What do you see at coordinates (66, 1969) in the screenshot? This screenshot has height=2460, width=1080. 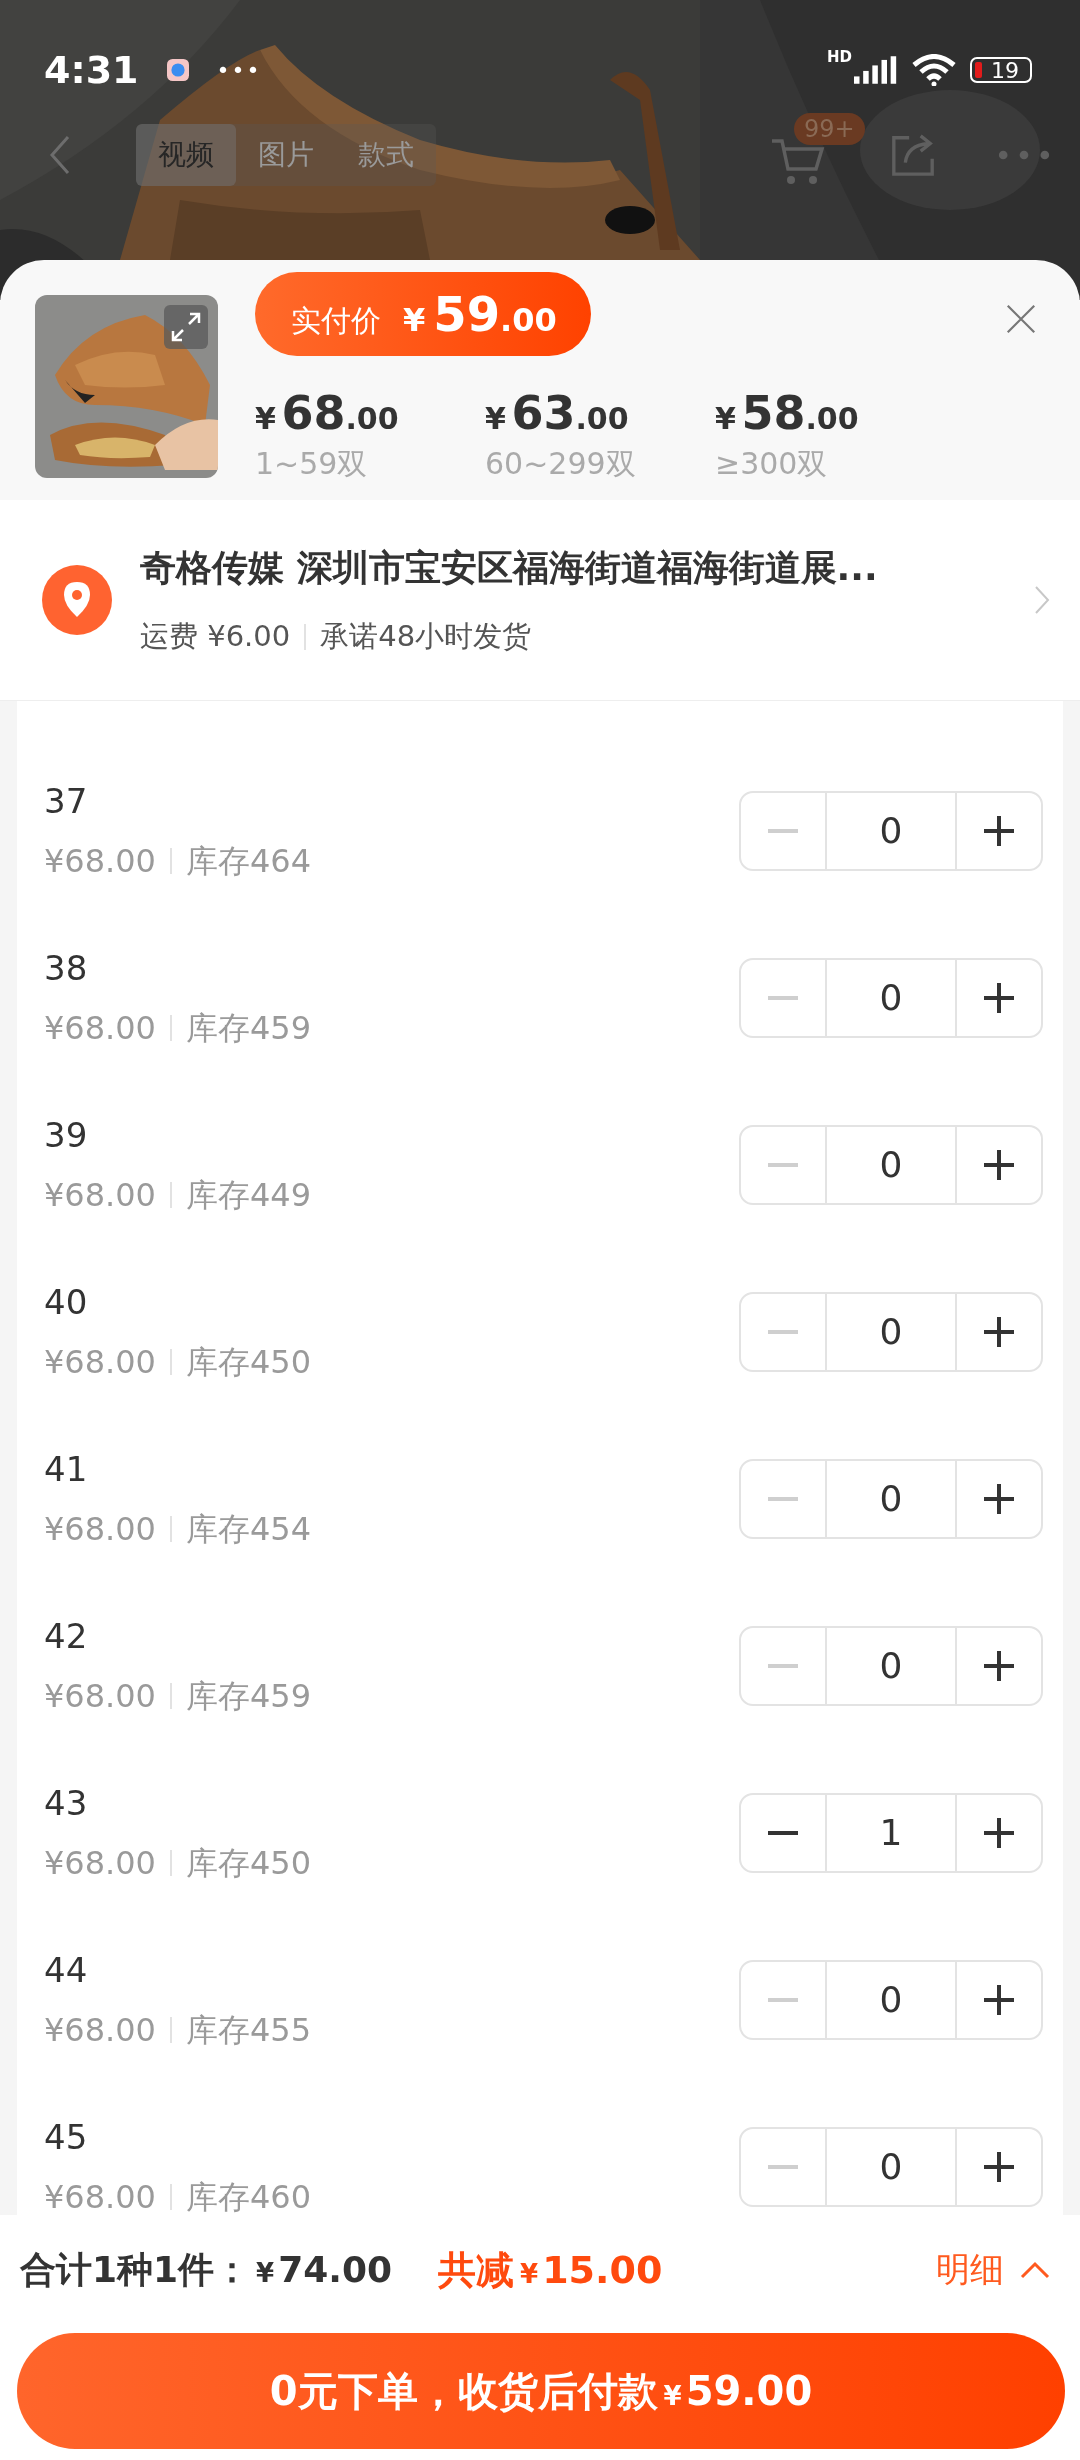 I see `size-label: 44` at bounding box center [66, 1969].